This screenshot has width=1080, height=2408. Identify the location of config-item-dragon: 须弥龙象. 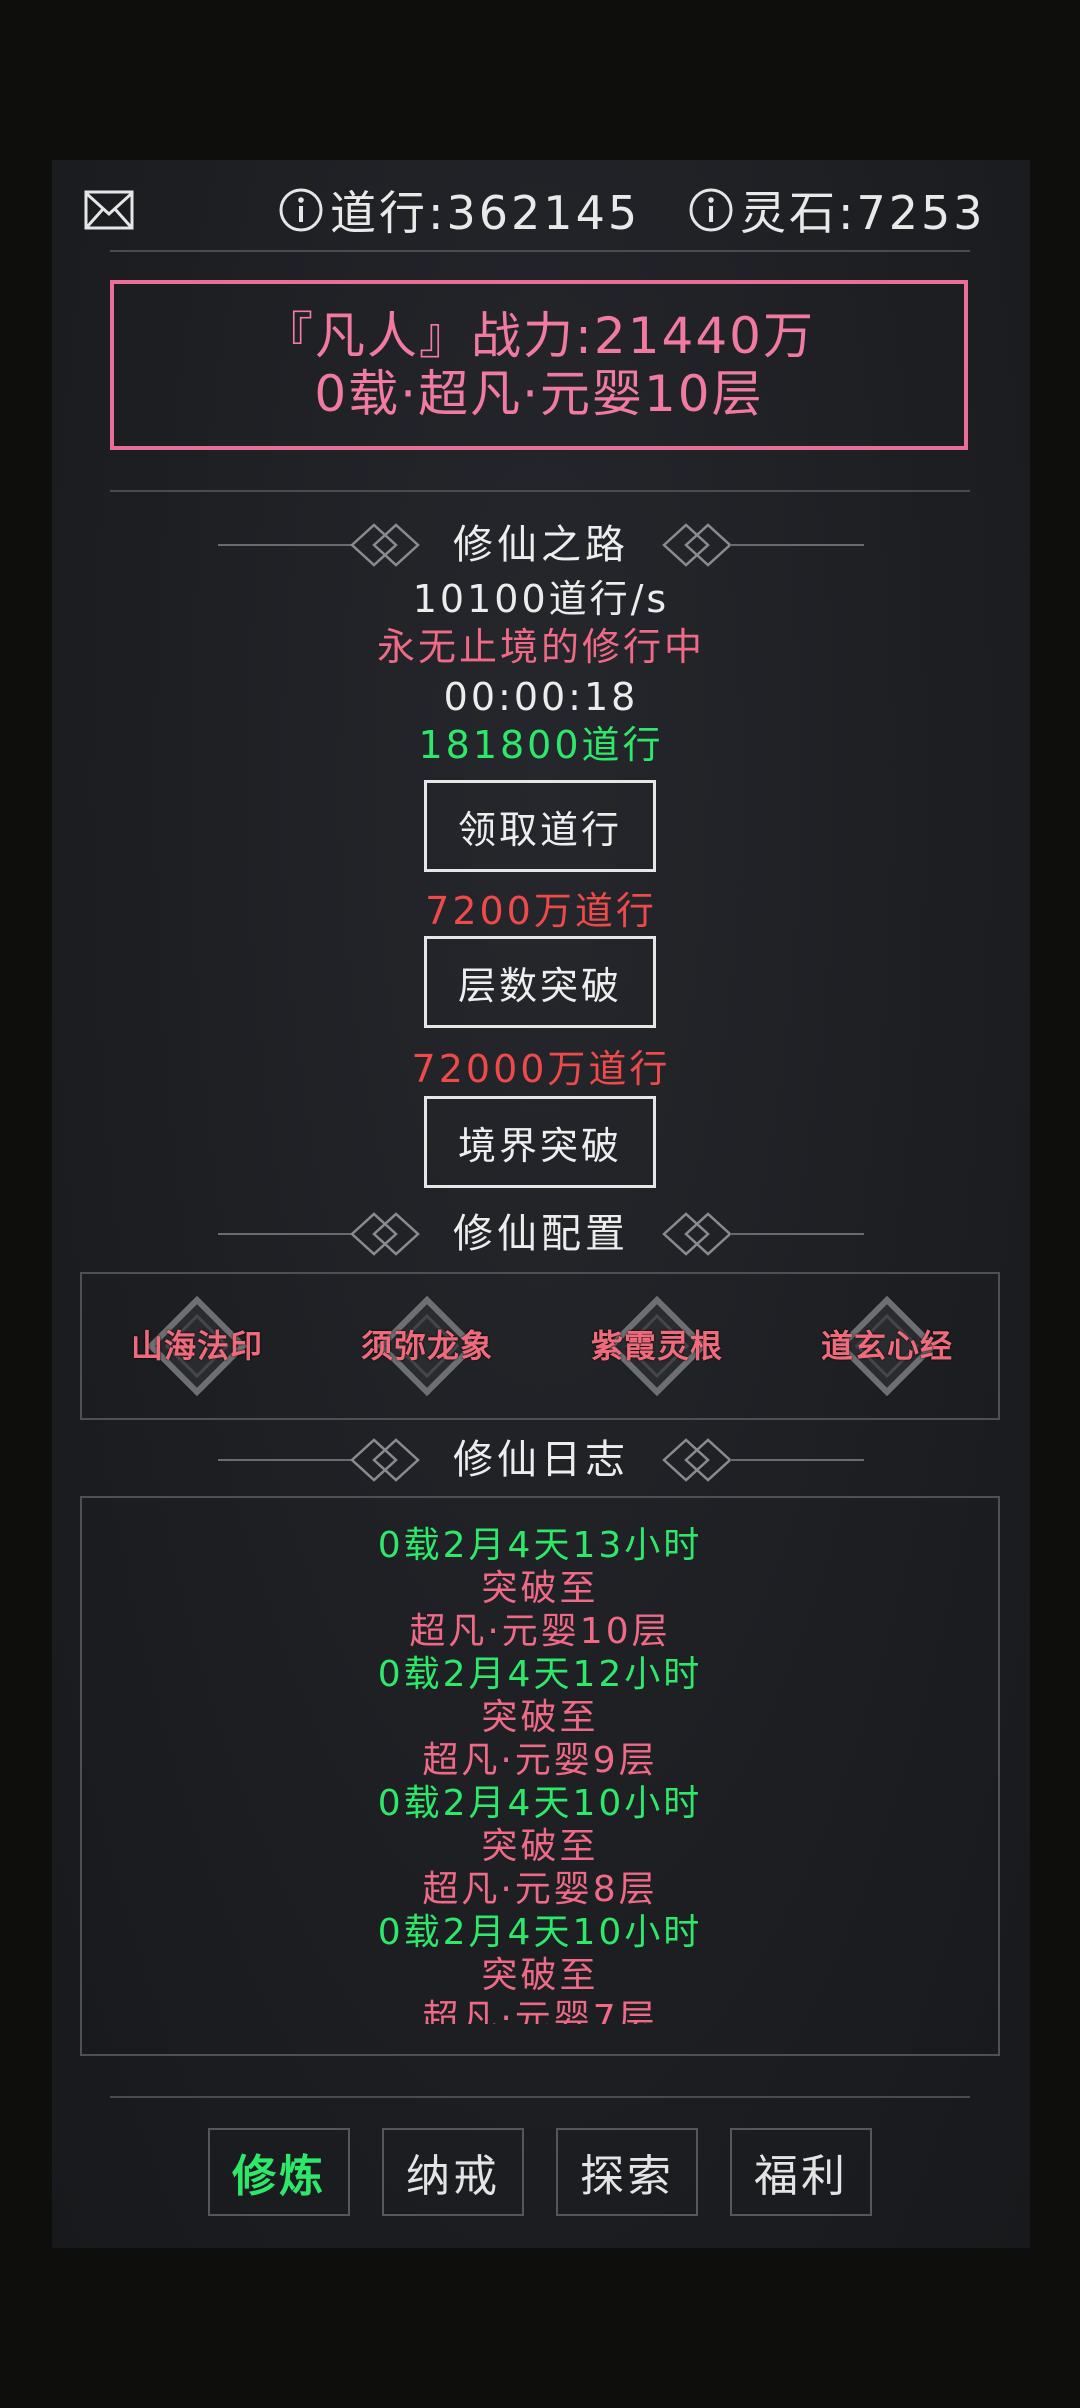
(427, 1346).